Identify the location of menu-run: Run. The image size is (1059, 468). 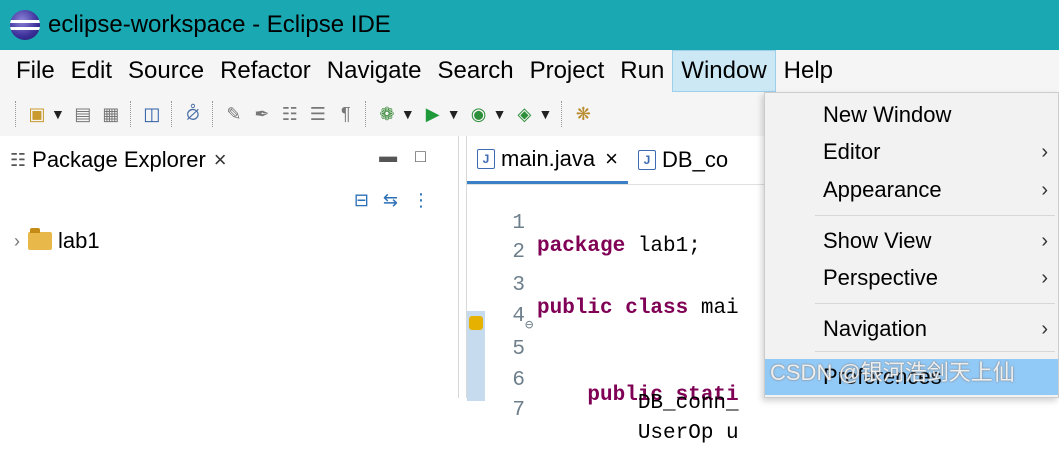
(642, 71).